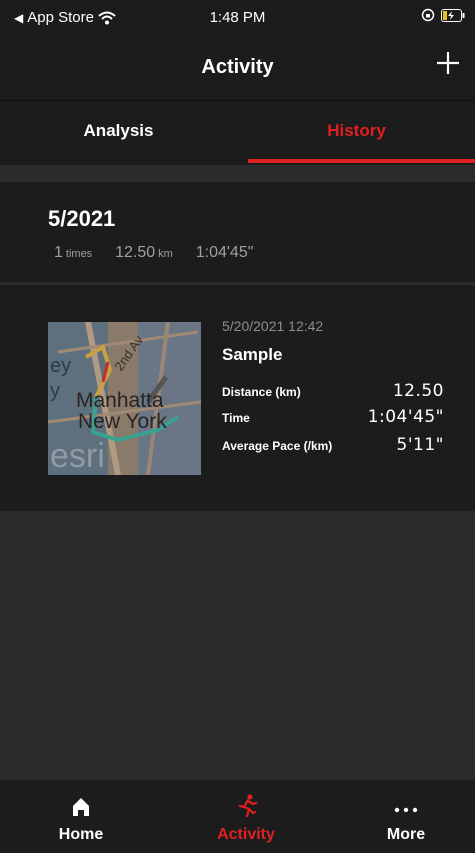 The image size is (475, 853). I want to click on navigation-bar: Activity, so click(237, 67).